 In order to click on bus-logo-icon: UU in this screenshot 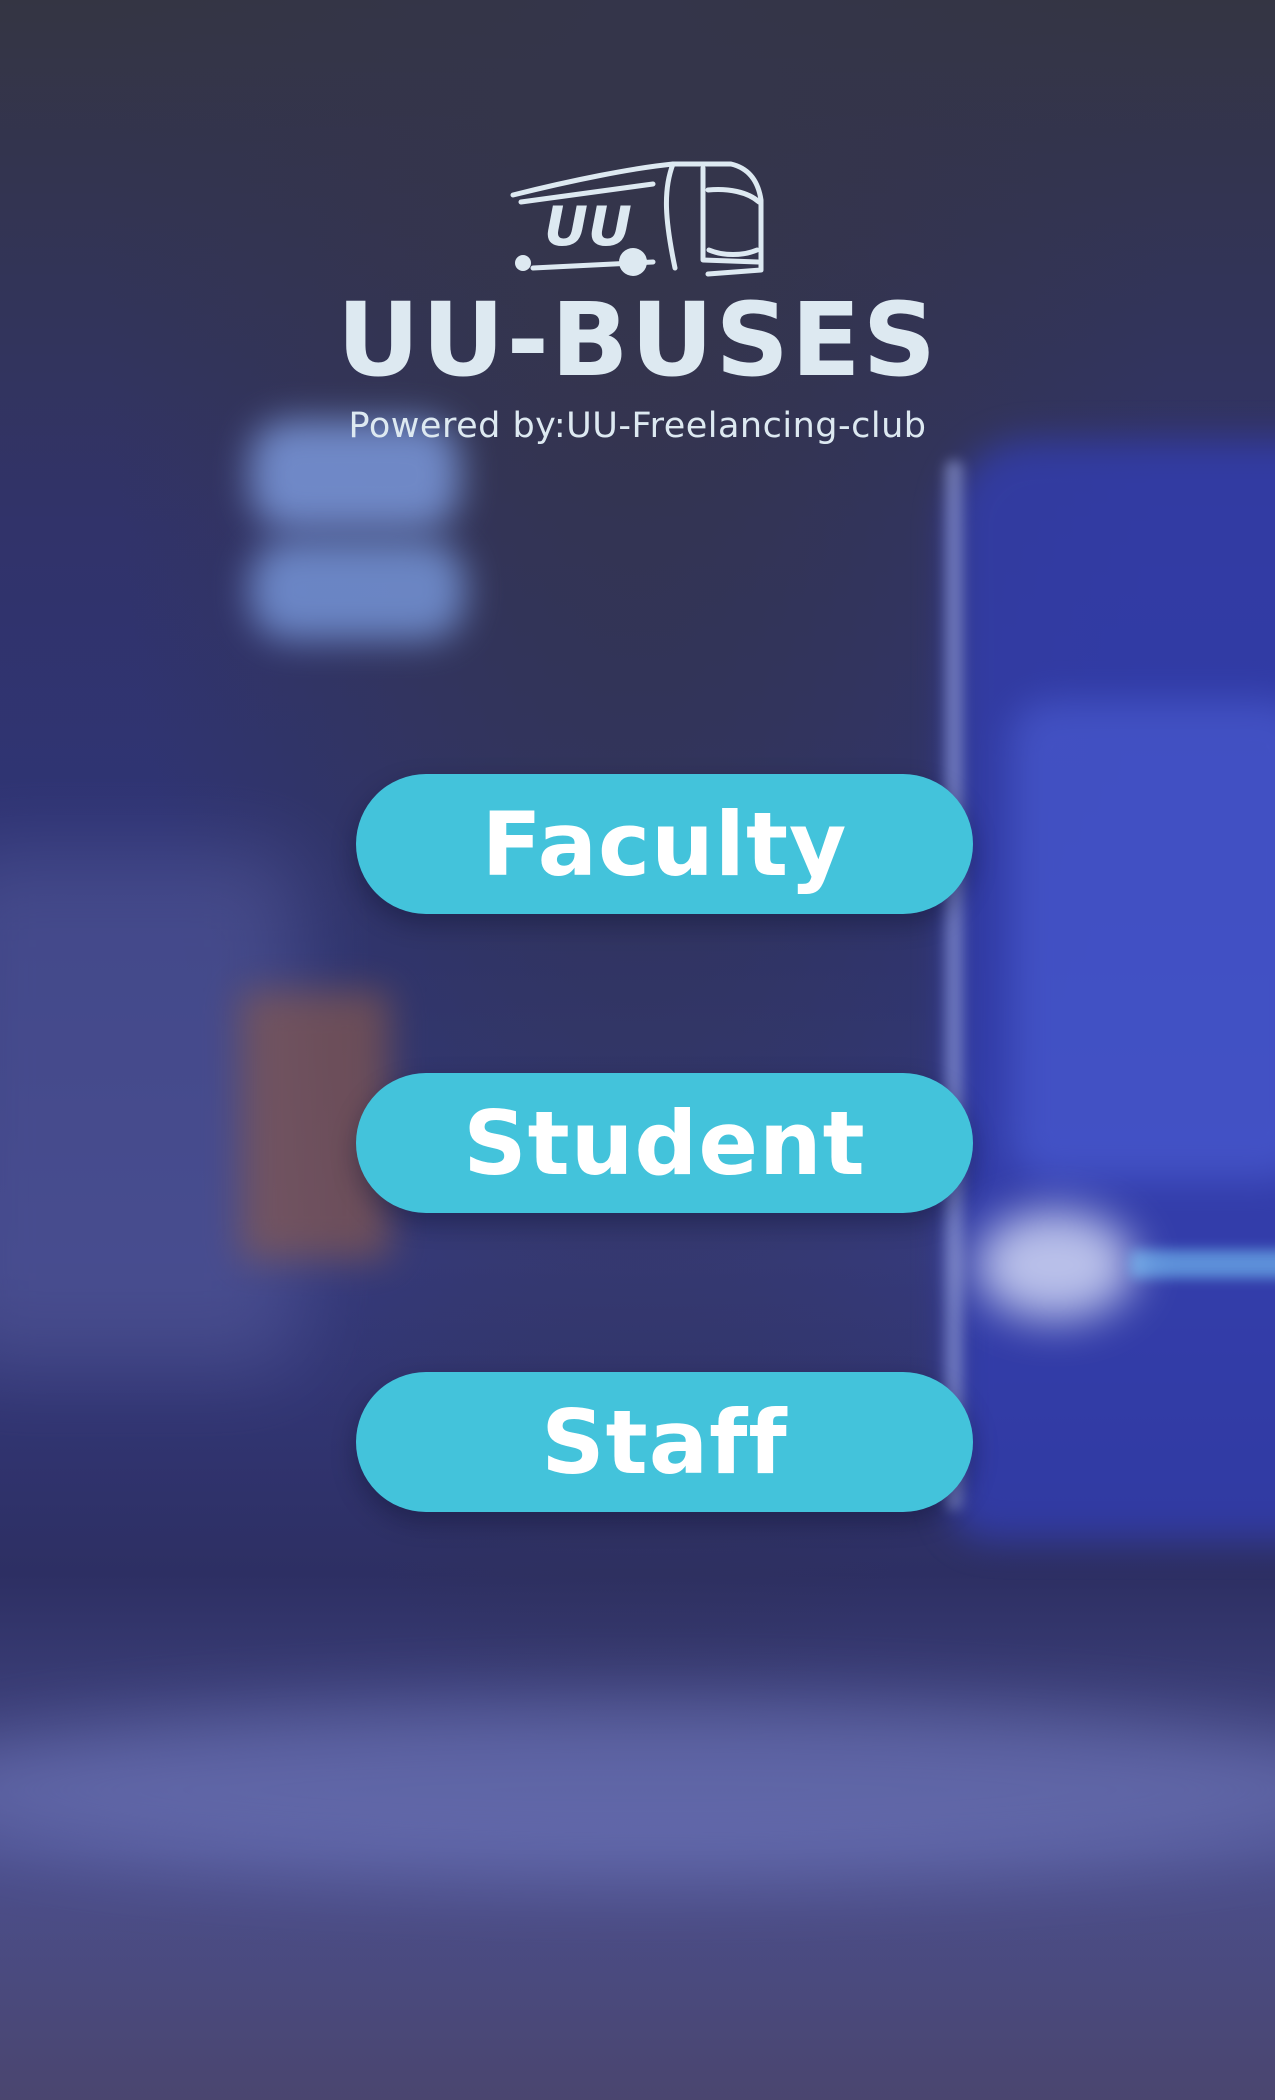, I will do `click(636, 219)`.